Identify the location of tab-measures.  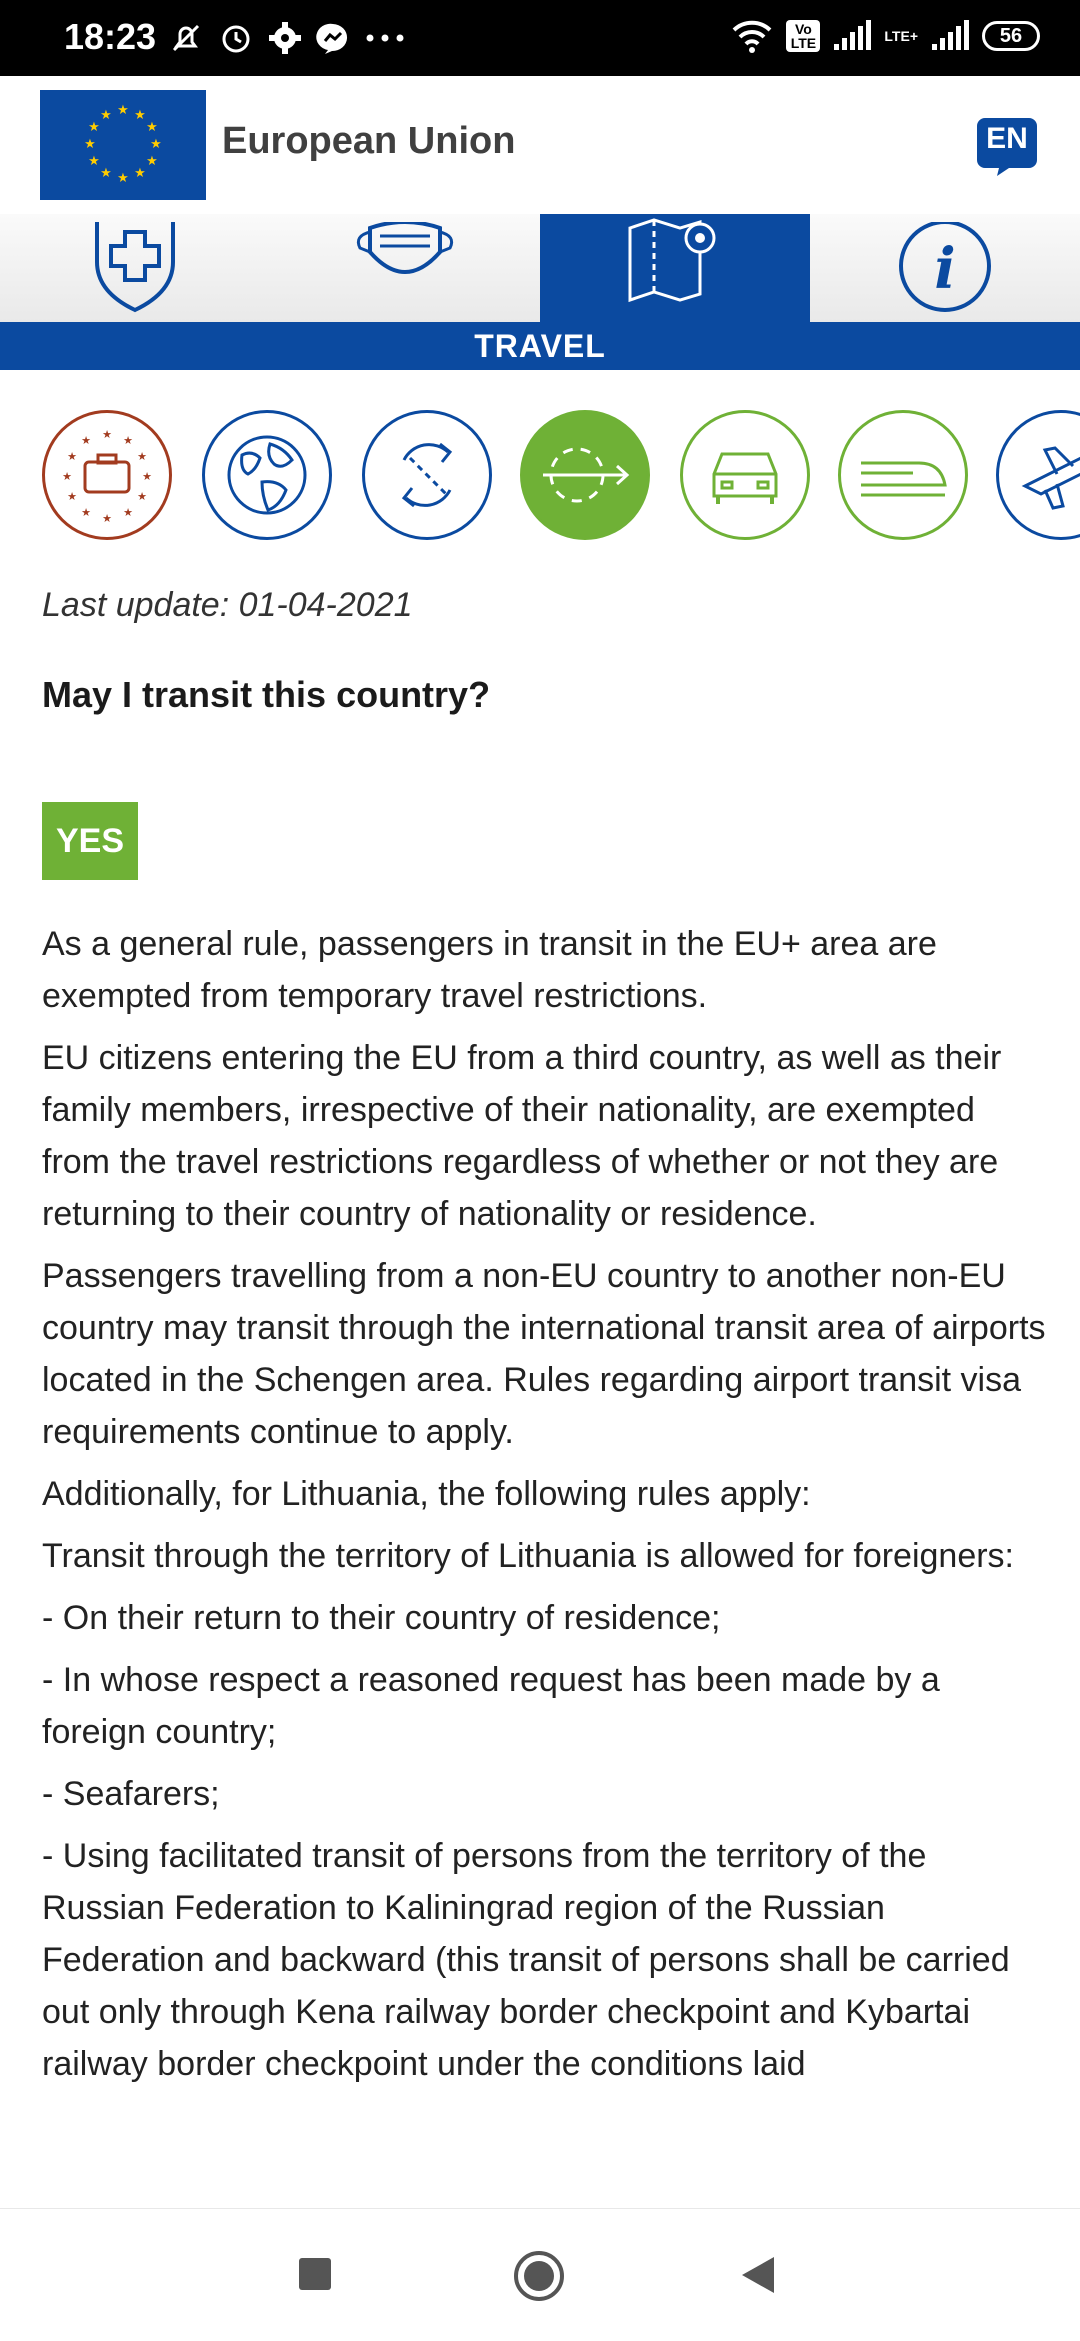
(405, 268).